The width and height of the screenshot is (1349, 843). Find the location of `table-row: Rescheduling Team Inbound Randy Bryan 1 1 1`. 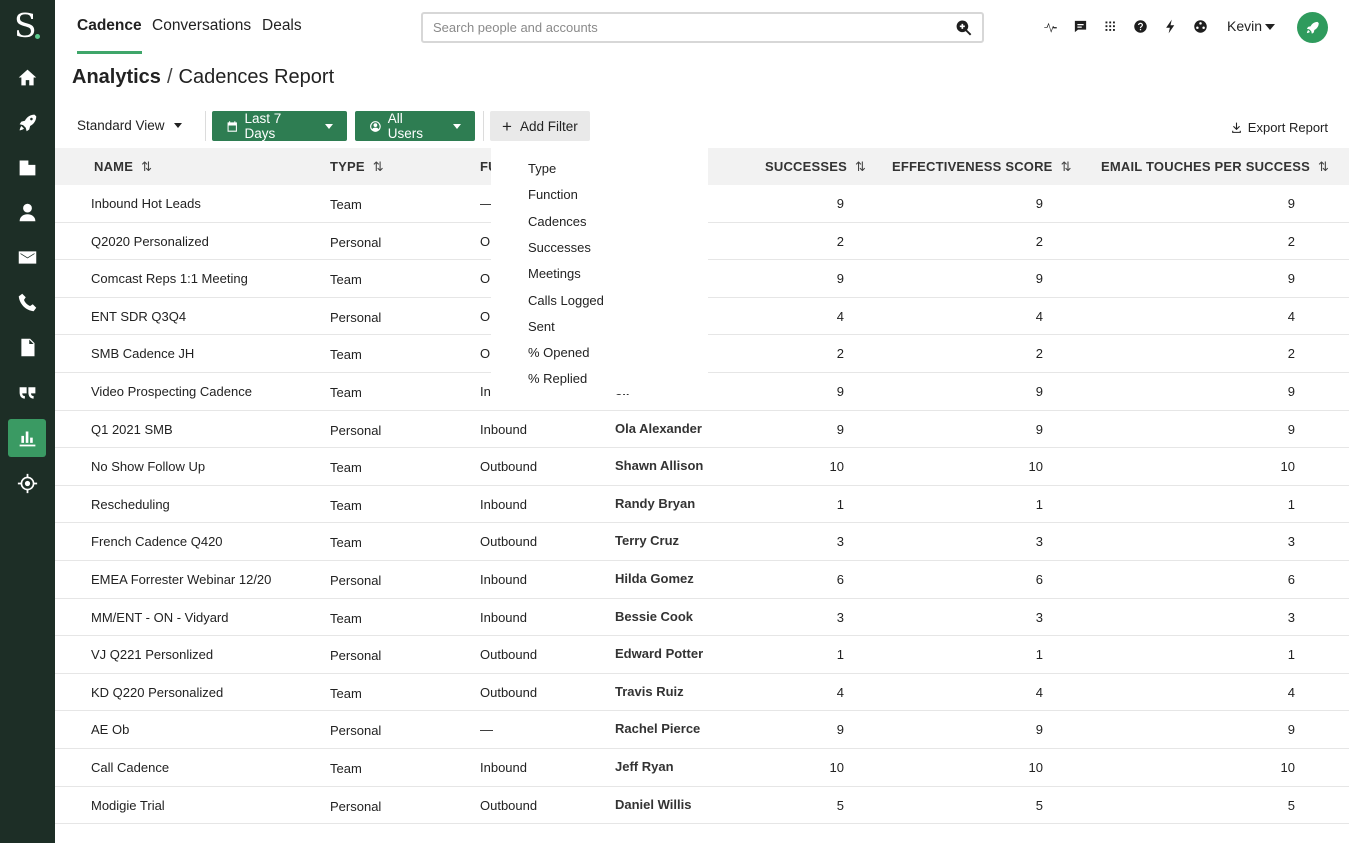

table-row: Rescheduling Team Inbound Randy Bryan 1 1 1 is located at coordinates (702, 505).